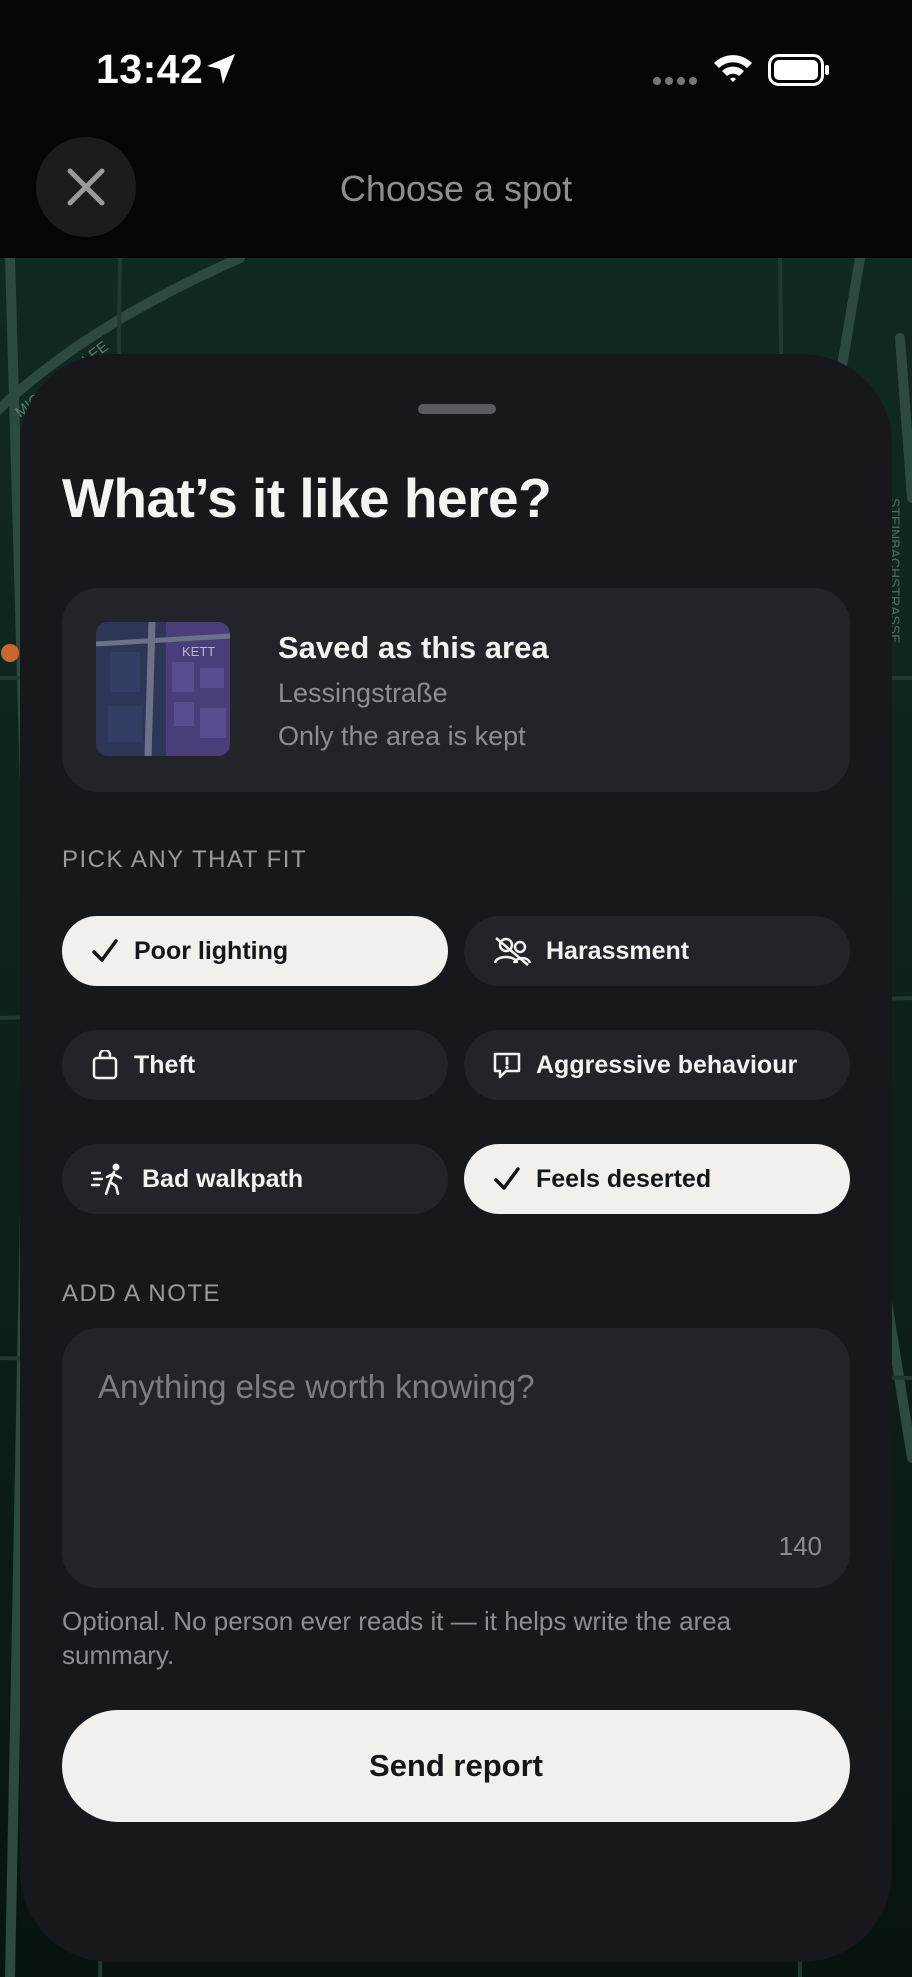 This screenshot has height=1977, width=912. What do you see at coordinates (163, 689) in the screenshot?
I see `area-map-thumbnail: KETT` at bounding box center [163, 689].